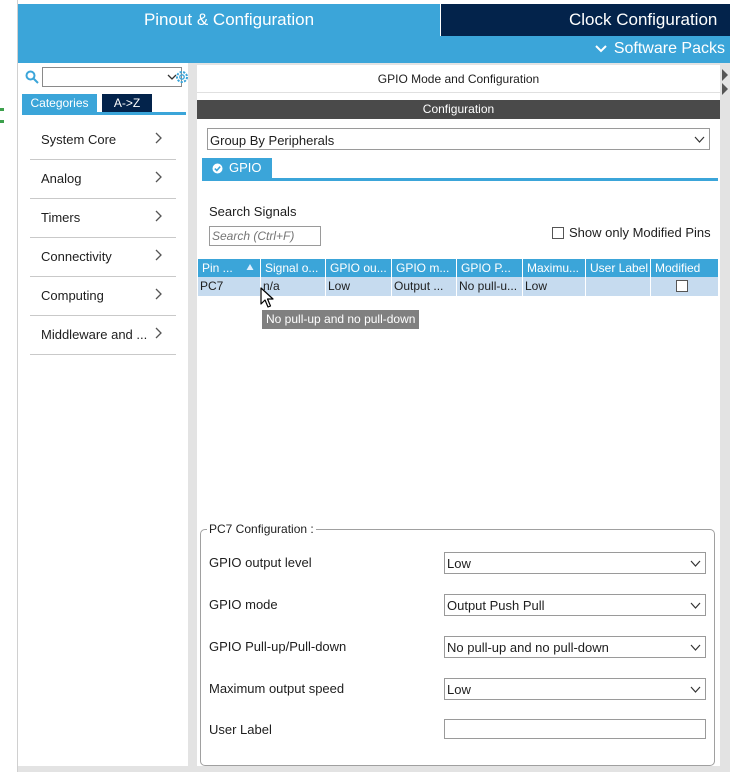 The height and width of the screenshot is (772, 730). Describe the element at coordinates (682, 286) in the screenshot. I see `modified-checkbox` at that location.